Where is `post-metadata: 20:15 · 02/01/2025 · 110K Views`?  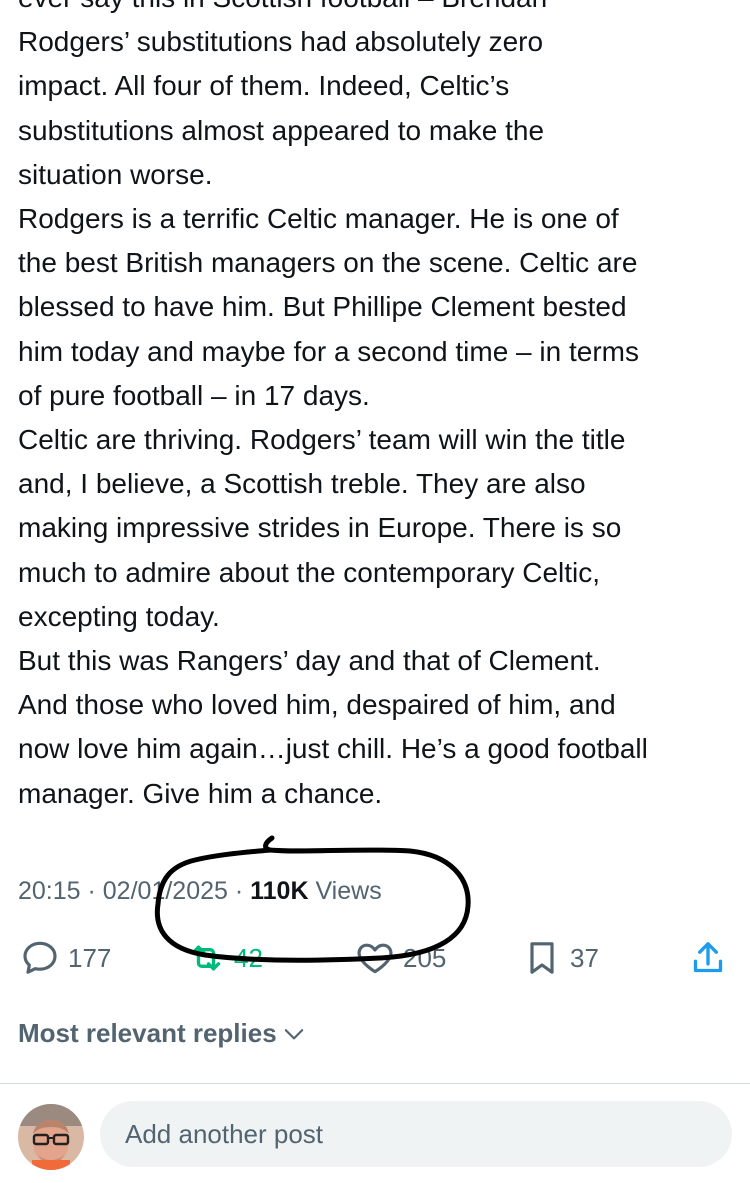 post-metadata: 20:15 · 02/01/2025 · 110K Views is located at coordinates (200, 891).